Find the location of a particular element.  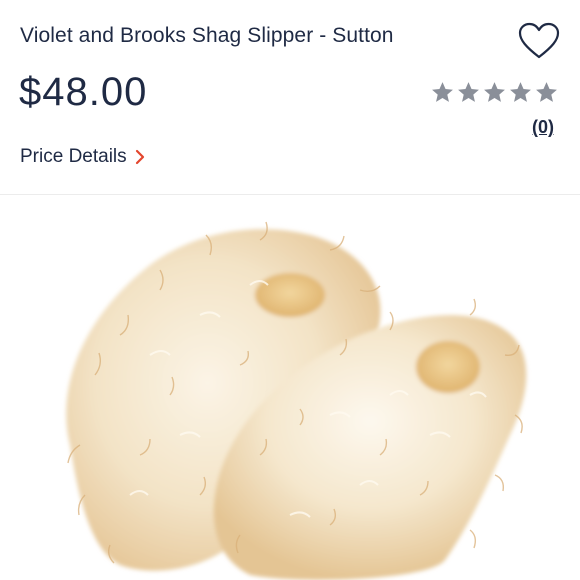

price-details-link: Price Details is located at coordinates (82, 157).